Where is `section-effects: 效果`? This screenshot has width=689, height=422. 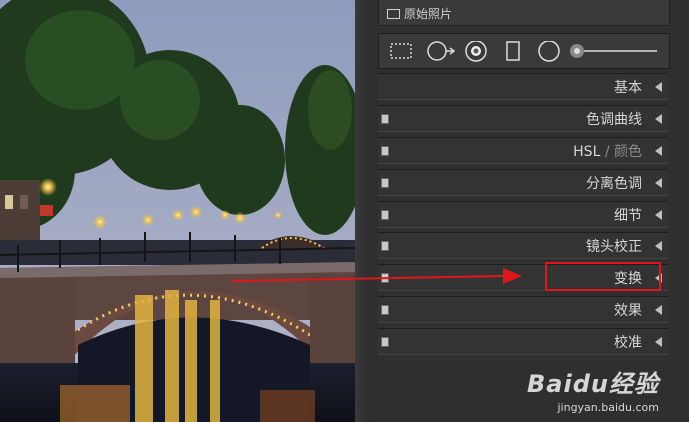
section-effects: 效果 is located at coordinates (523, 309).